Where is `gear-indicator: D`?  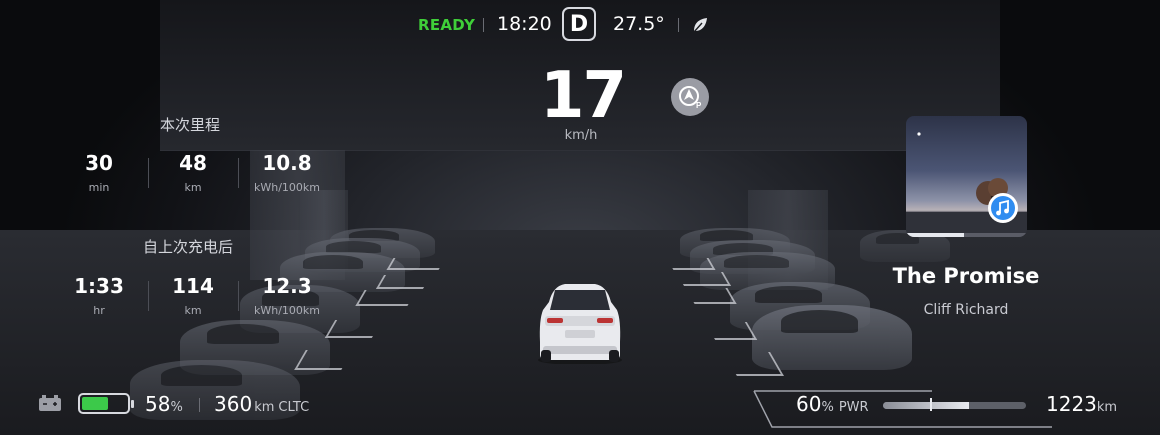 gear-indicator: D is located at coordinates (579, 24).